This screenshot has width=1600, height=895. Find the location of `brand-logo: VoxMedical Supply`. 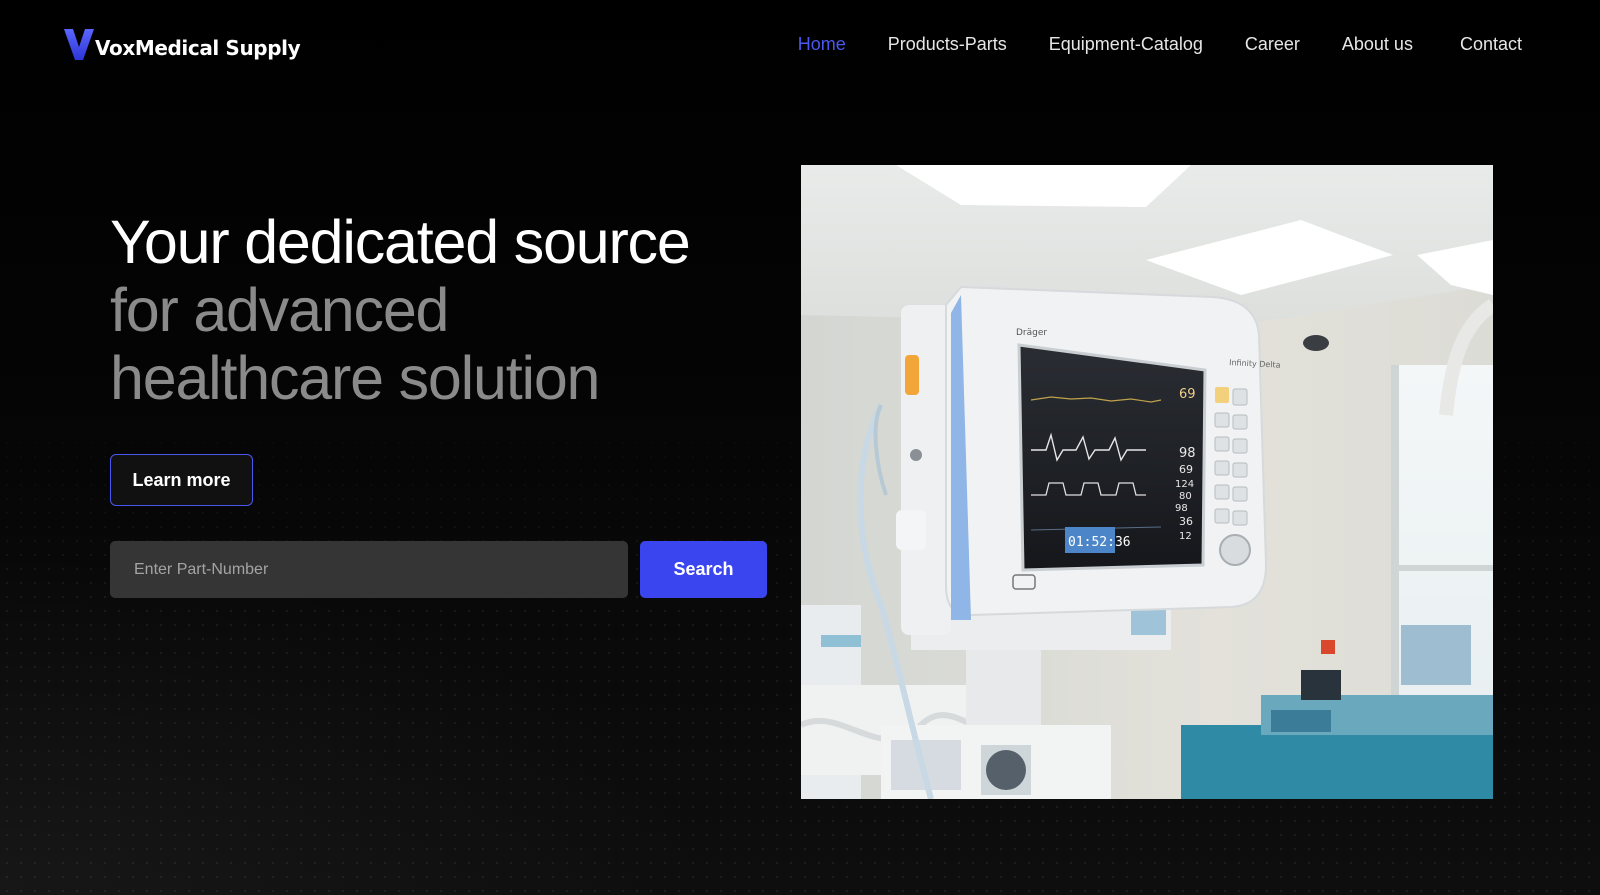

brand-logo: VoxMedical Supply is located at coordinates (182, 44).